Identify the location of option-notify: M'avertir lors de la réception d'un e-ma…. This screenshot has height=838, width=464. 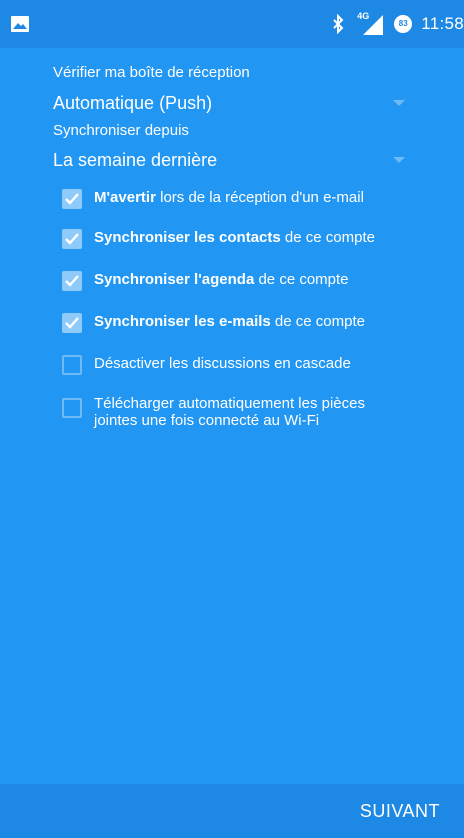
(257, 199).